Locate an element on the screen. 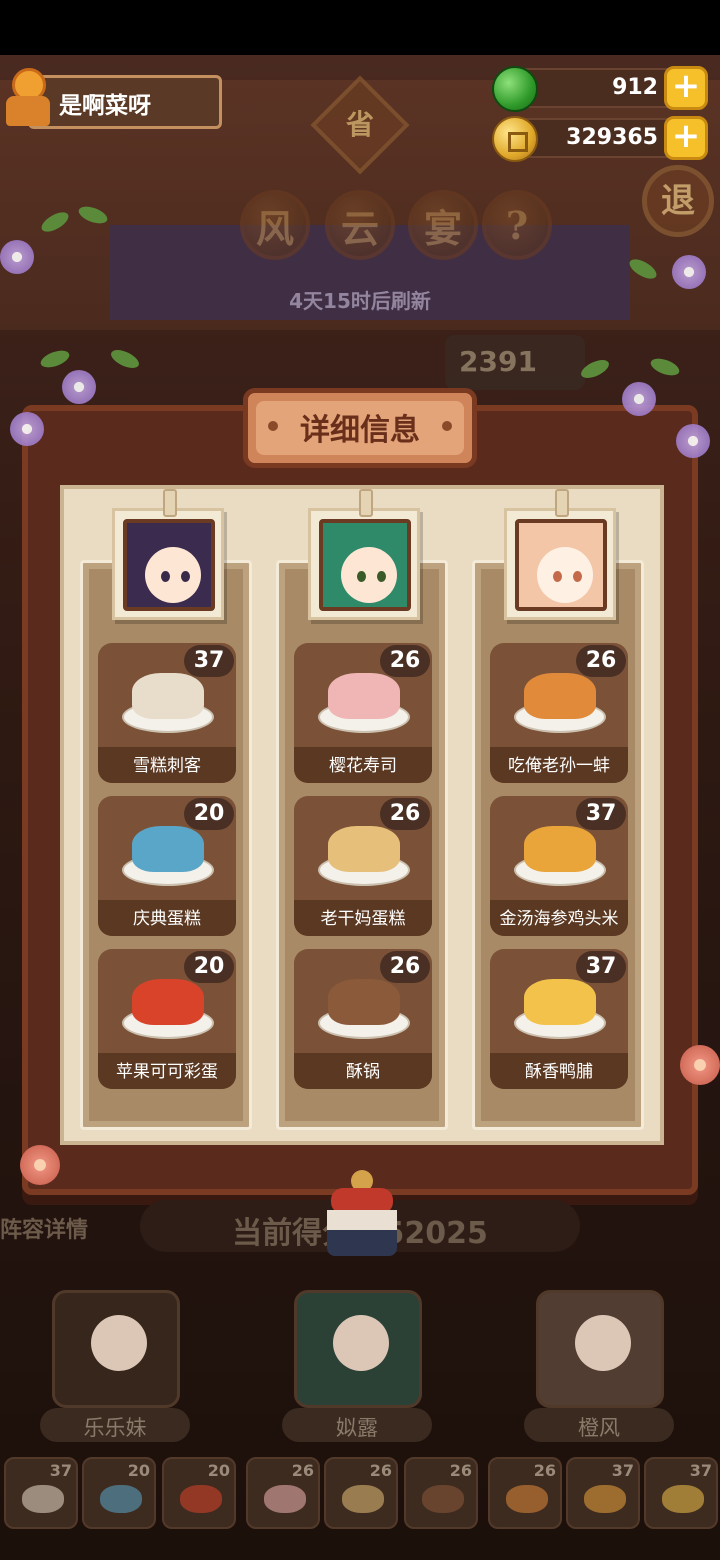 The height and width of the screenshot is (1560, 720). hanging-ornament-icon is located at coordinates (362, 1214).